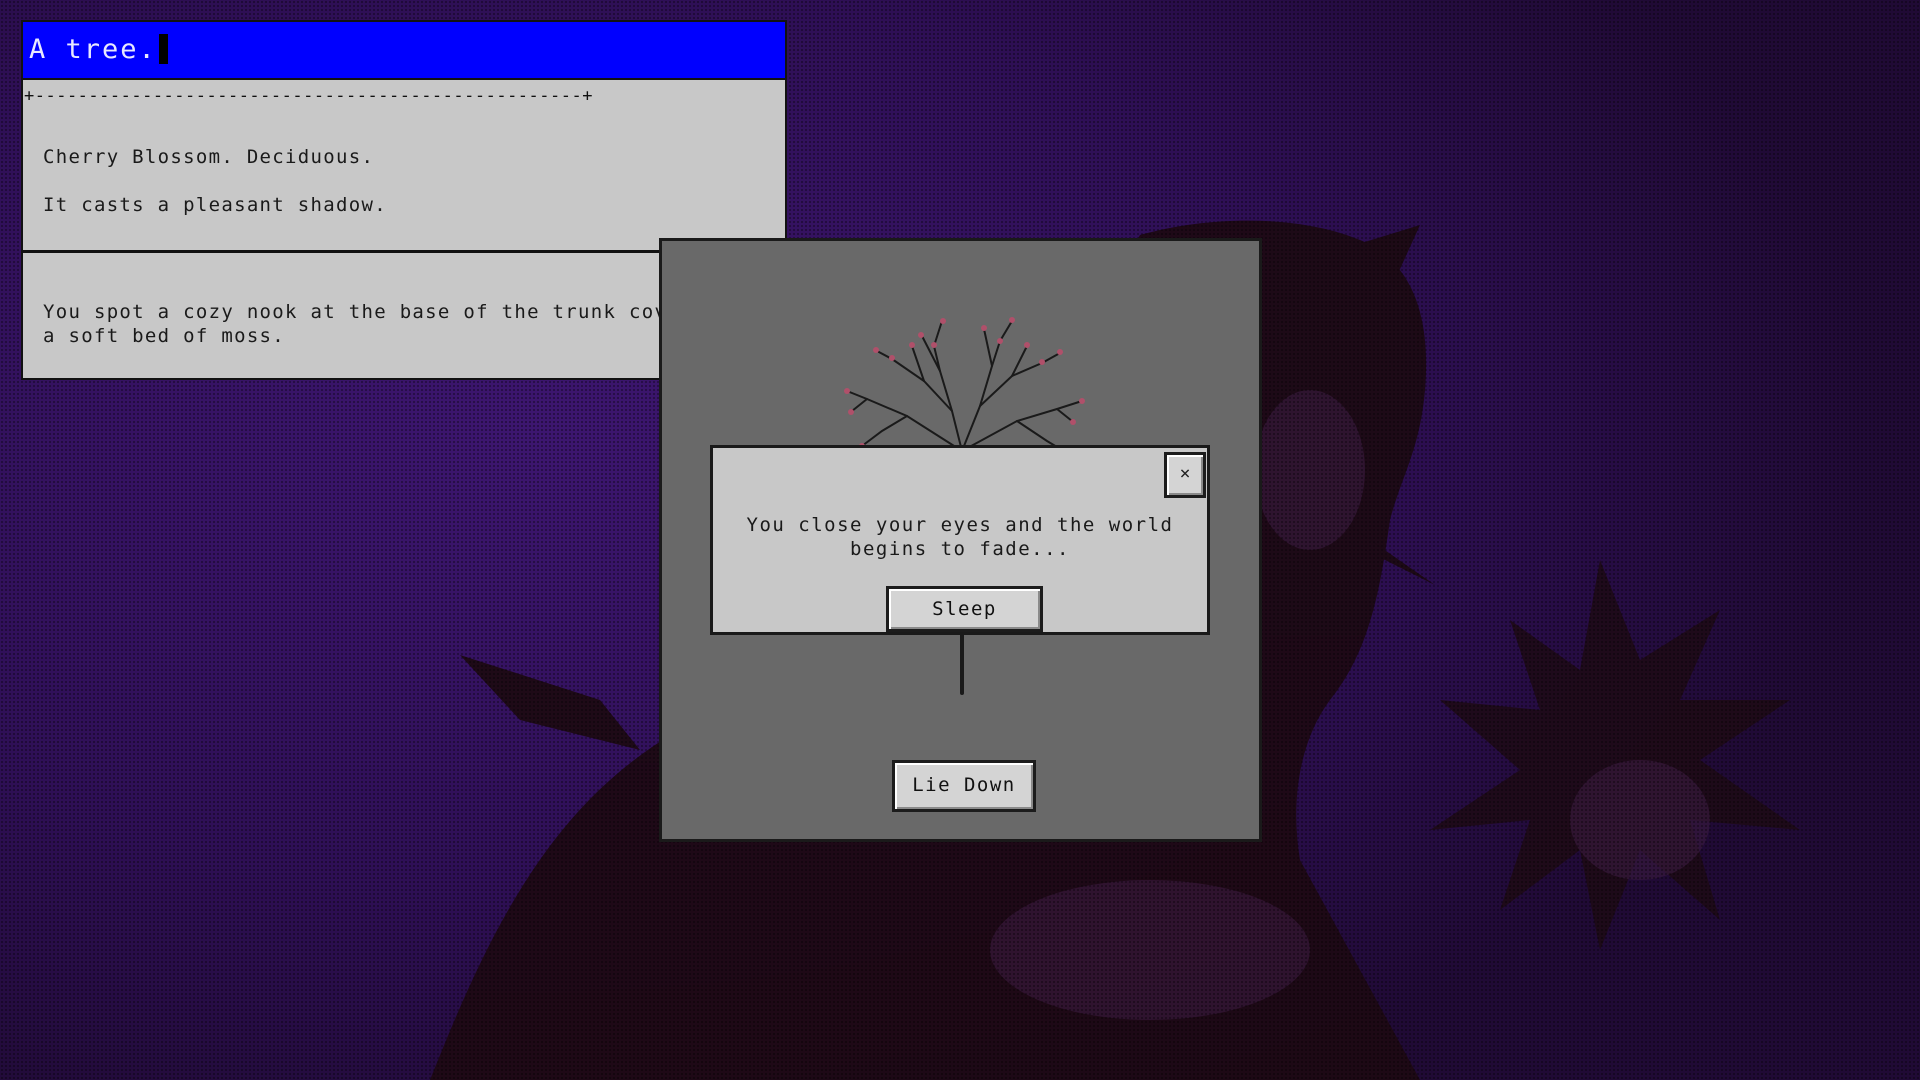 The image size is (1920, 1080). What do you see at coordinates (93, 49) in the screenshot?
I see `info-title-text: A tree.` at bounding box center [93, 49].